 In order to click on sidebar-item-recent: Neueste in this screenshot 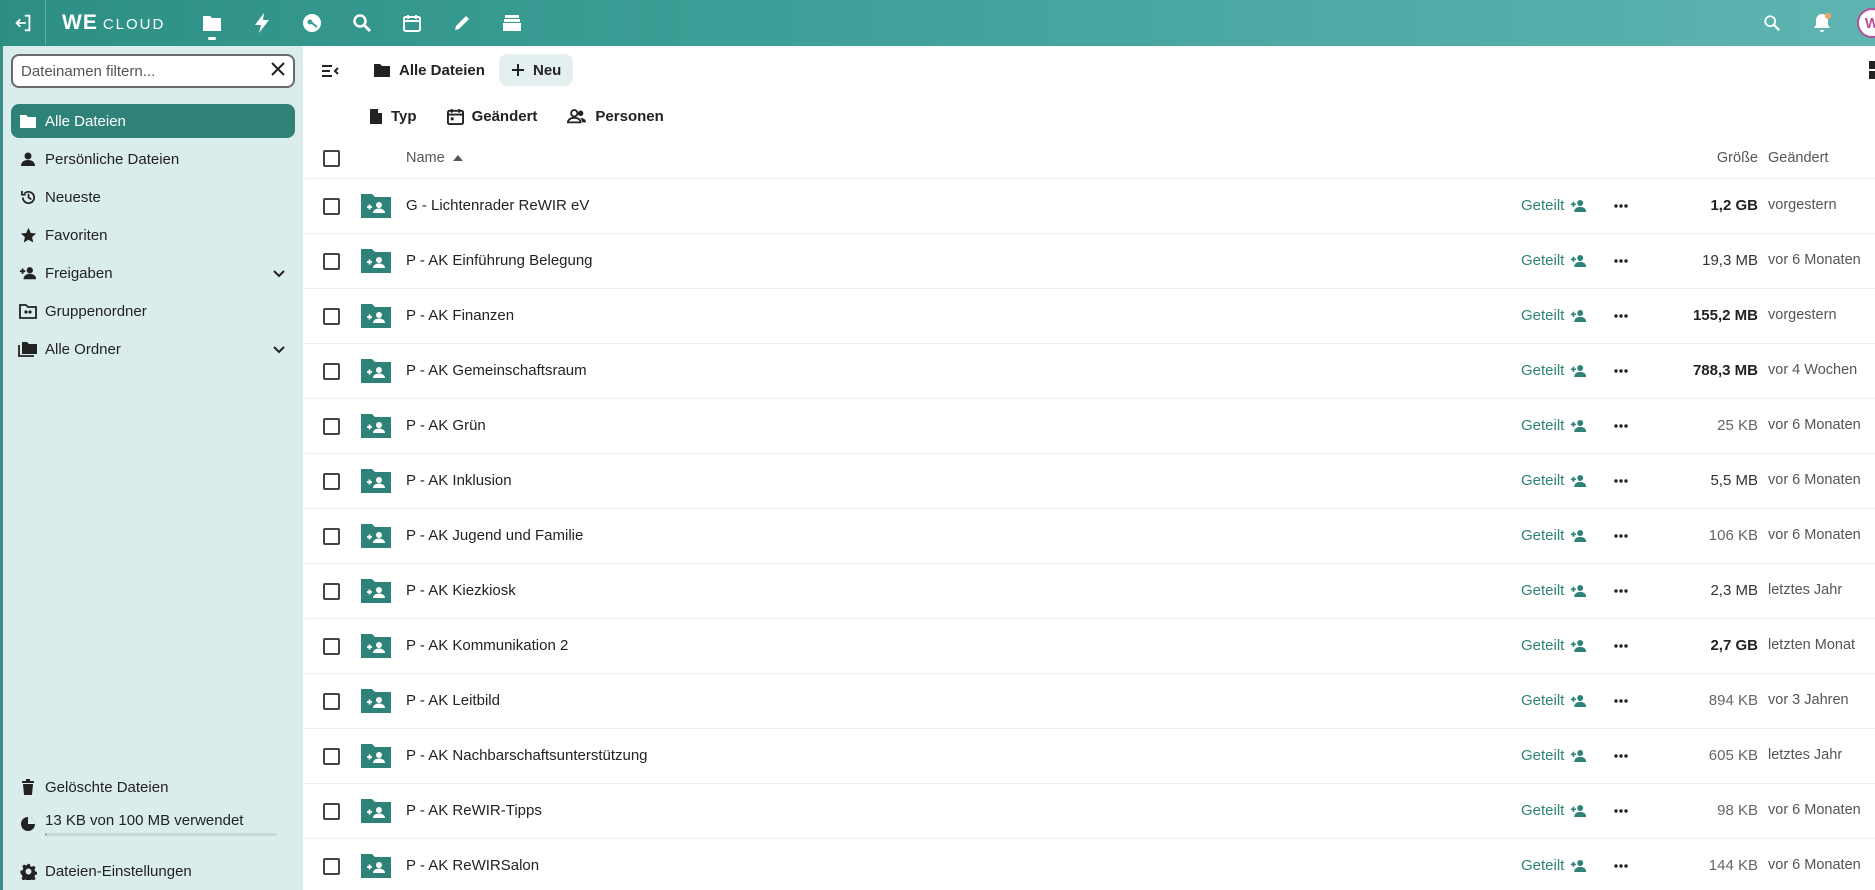, I will do `click(153, 197)`.